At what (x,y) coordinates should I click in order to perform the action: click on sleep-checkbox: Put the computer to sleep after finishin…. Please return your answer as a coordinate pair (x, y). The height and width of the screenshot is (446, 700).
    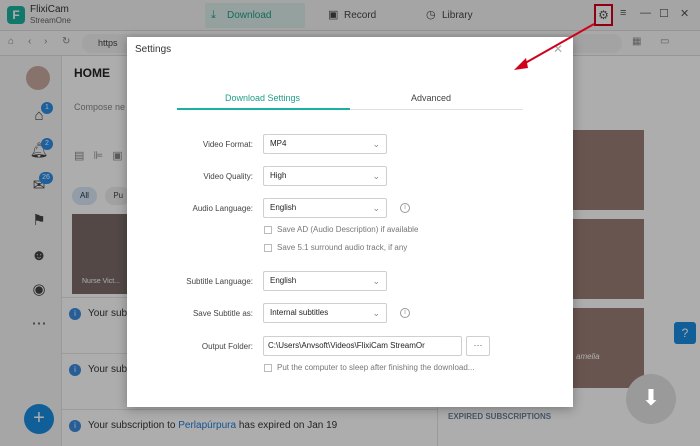
    Looking at the image, I should click on (369, 367).